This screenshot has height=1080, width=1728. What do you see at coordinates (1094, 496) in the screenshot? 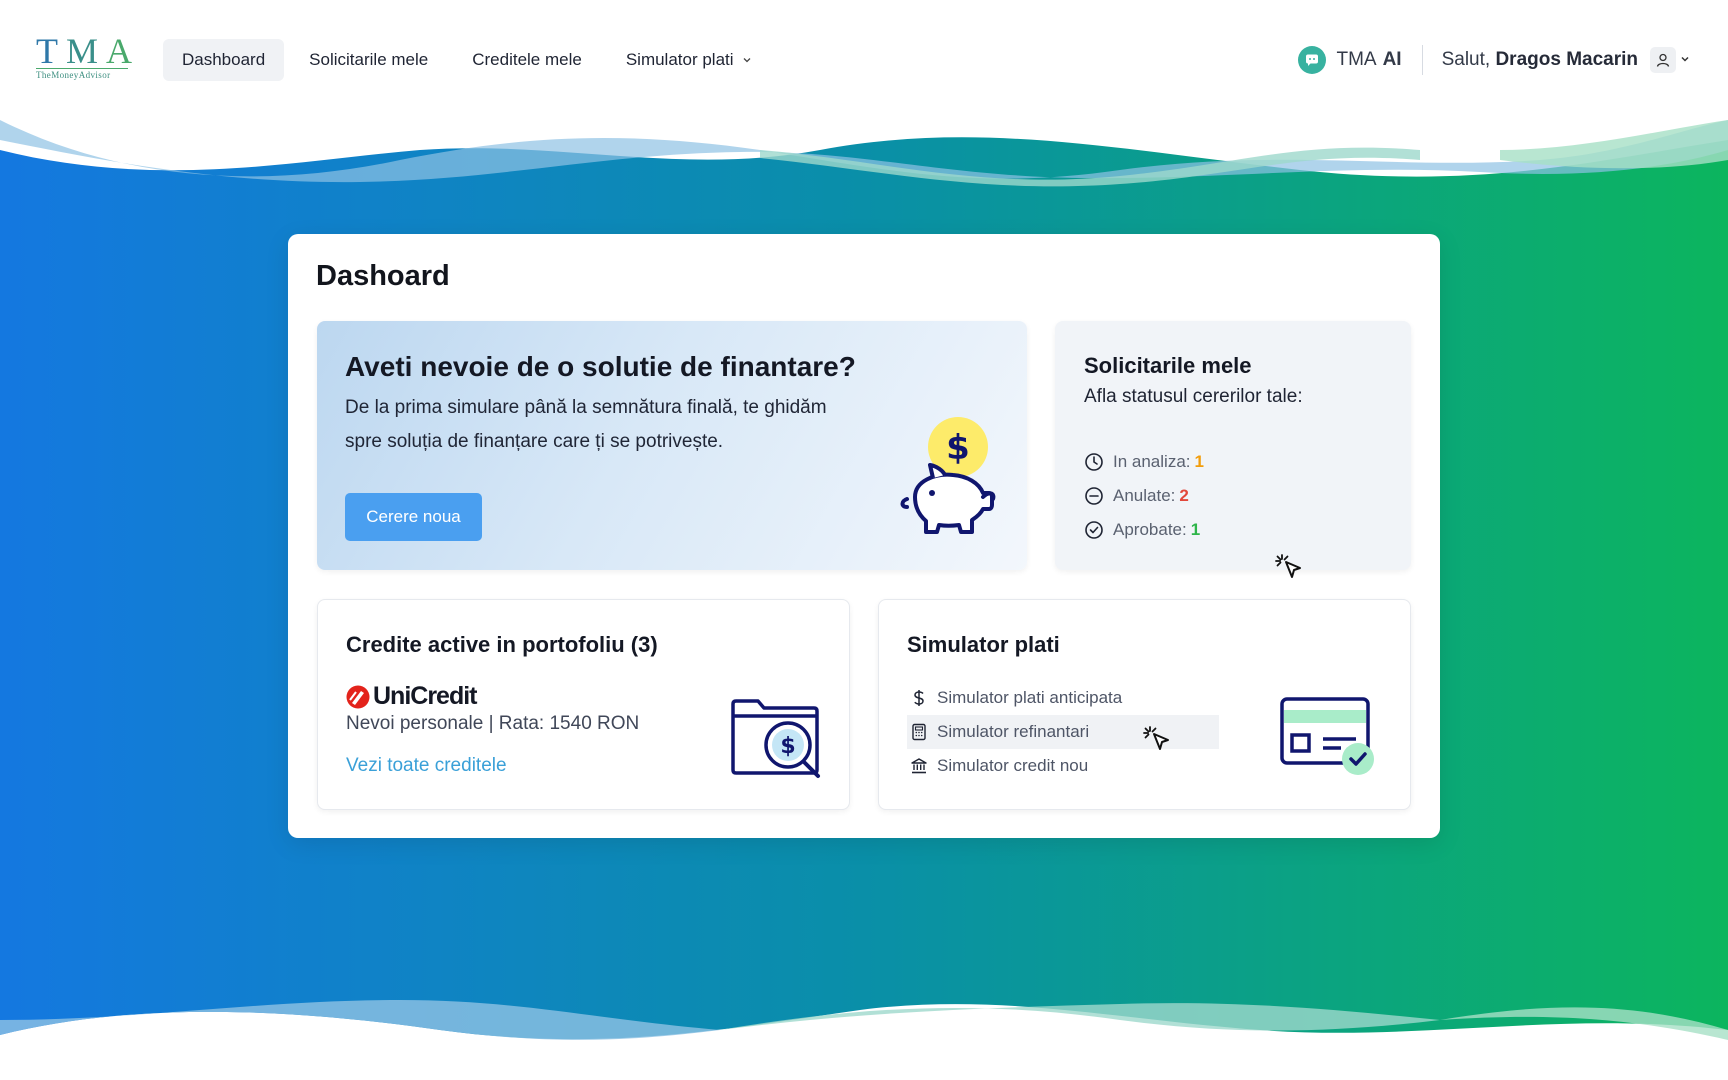
I see `minus-circle-icon` at bounding box center [1094, 496].